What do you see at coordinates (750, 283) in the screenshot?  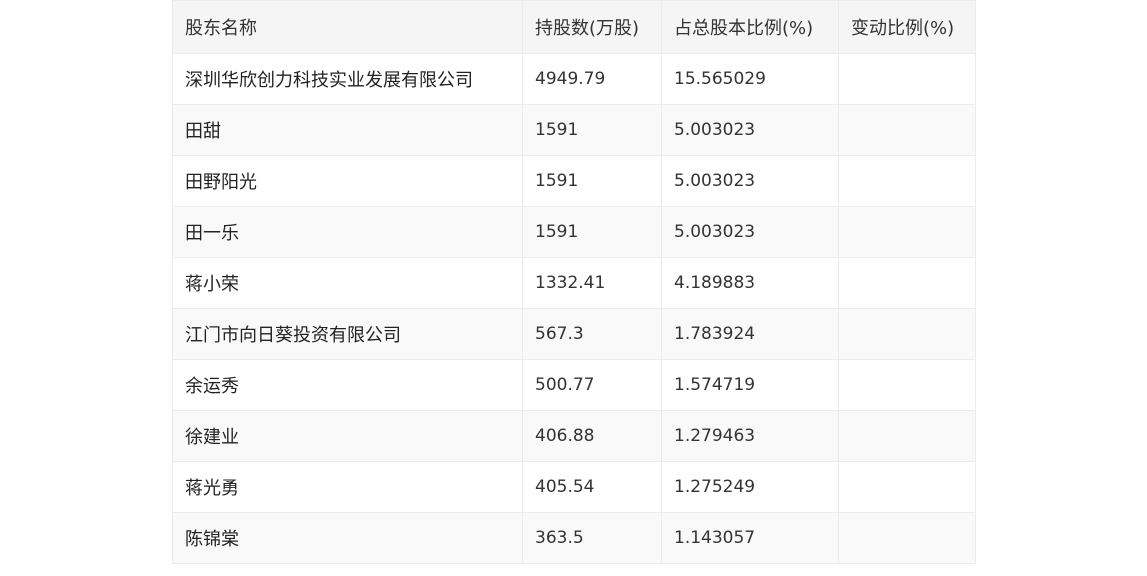 I see `share-ratio-cell: 4.189883` at bounding box center [750, 283].